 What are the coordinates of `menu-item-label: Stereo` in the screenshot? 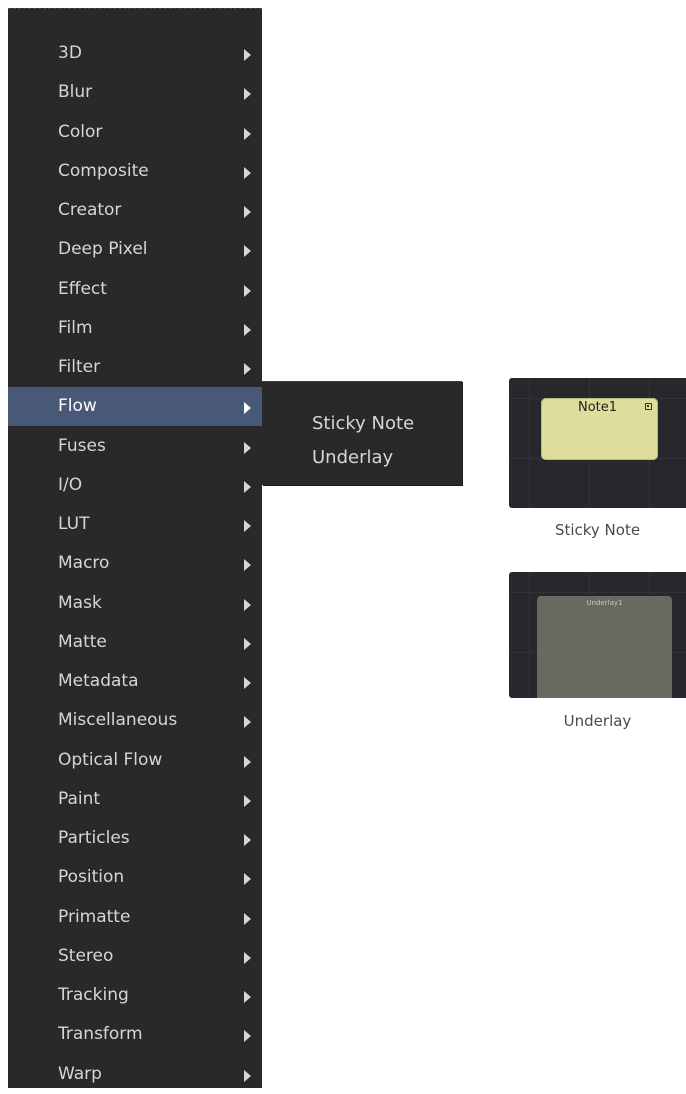 It's located at (86, 955).